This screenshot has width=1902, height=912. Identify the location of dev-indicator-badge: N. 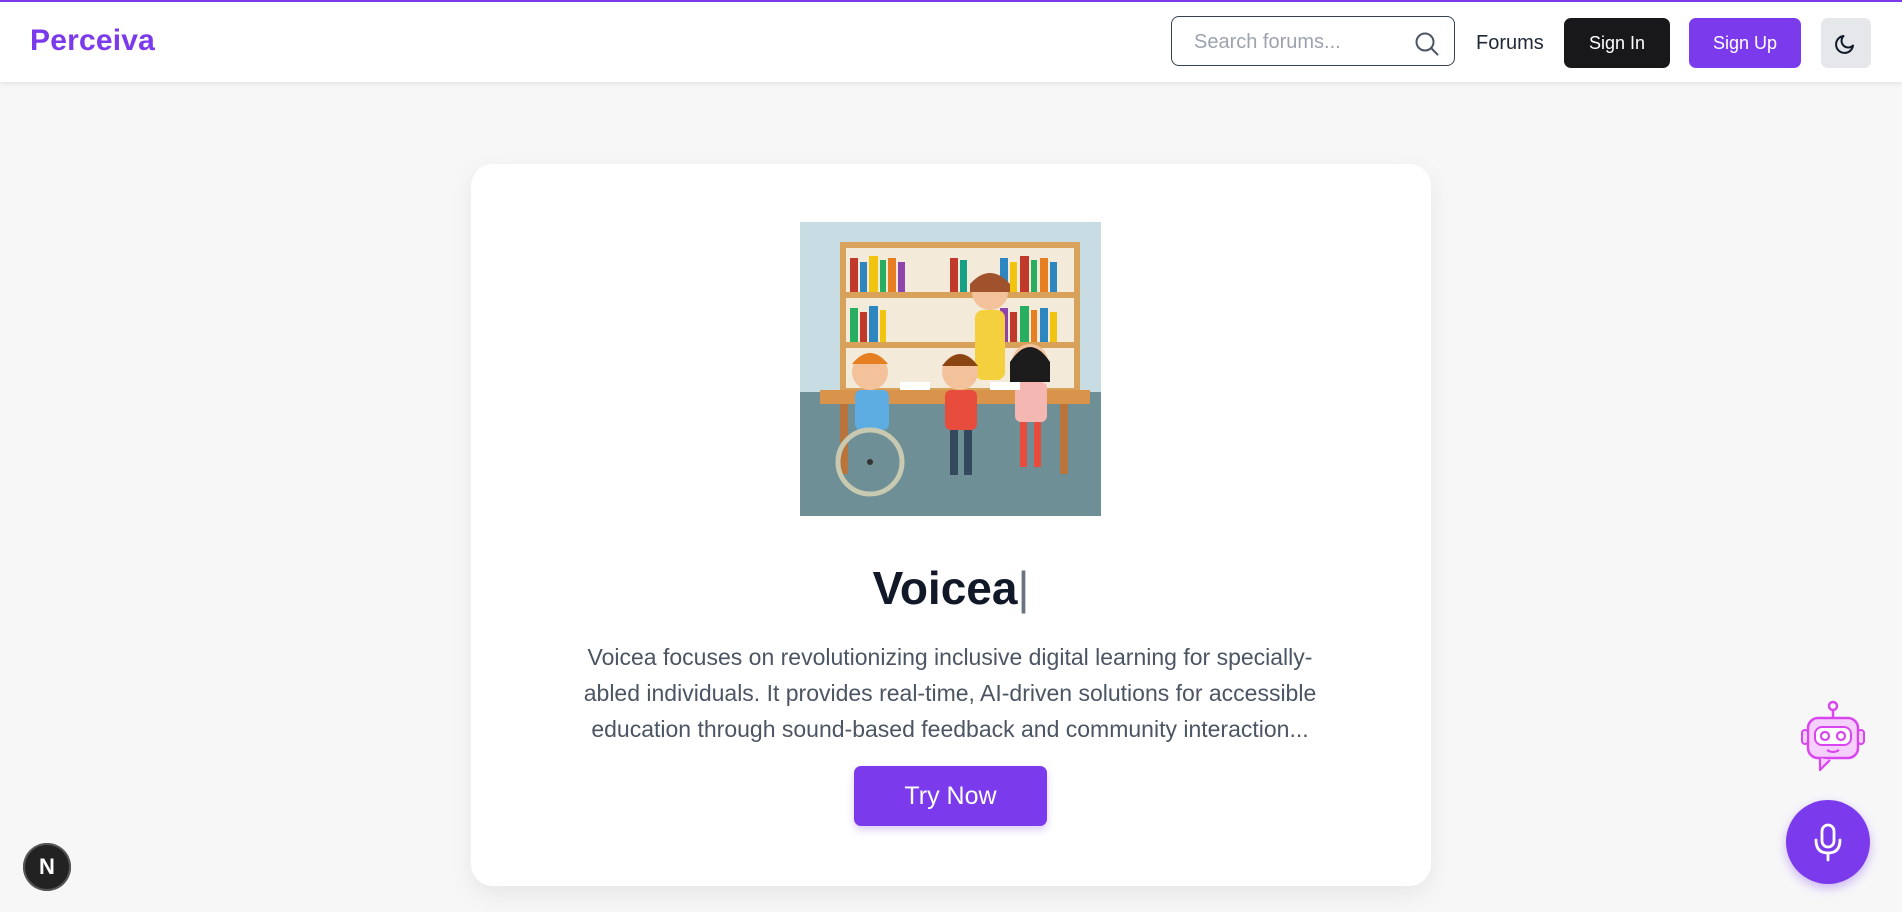
(47, 867).